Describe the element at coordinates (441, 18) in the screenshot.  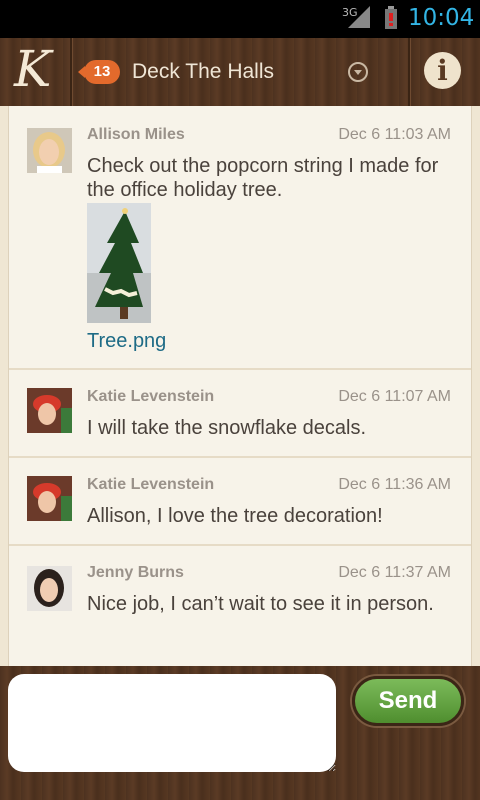
I see `clock: 10:04` at that location.